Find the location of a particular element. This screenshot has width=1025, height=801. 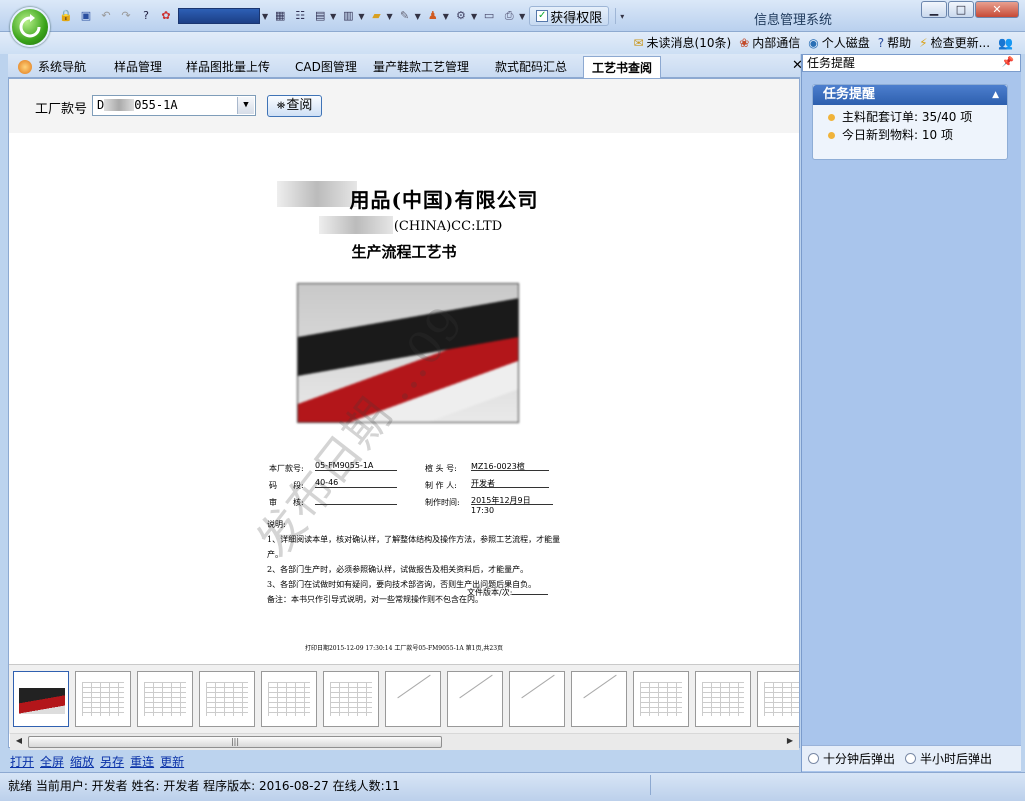

scroll-right-icon: ▶ is located at coordinates (790, 742).